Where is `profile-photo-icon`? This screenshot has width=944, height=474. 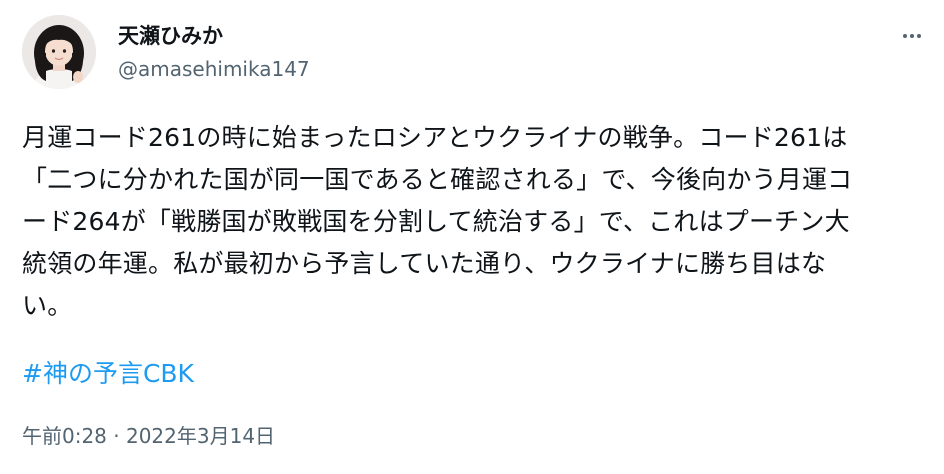 profile-photo-icon is located at coordinates (59, 52).